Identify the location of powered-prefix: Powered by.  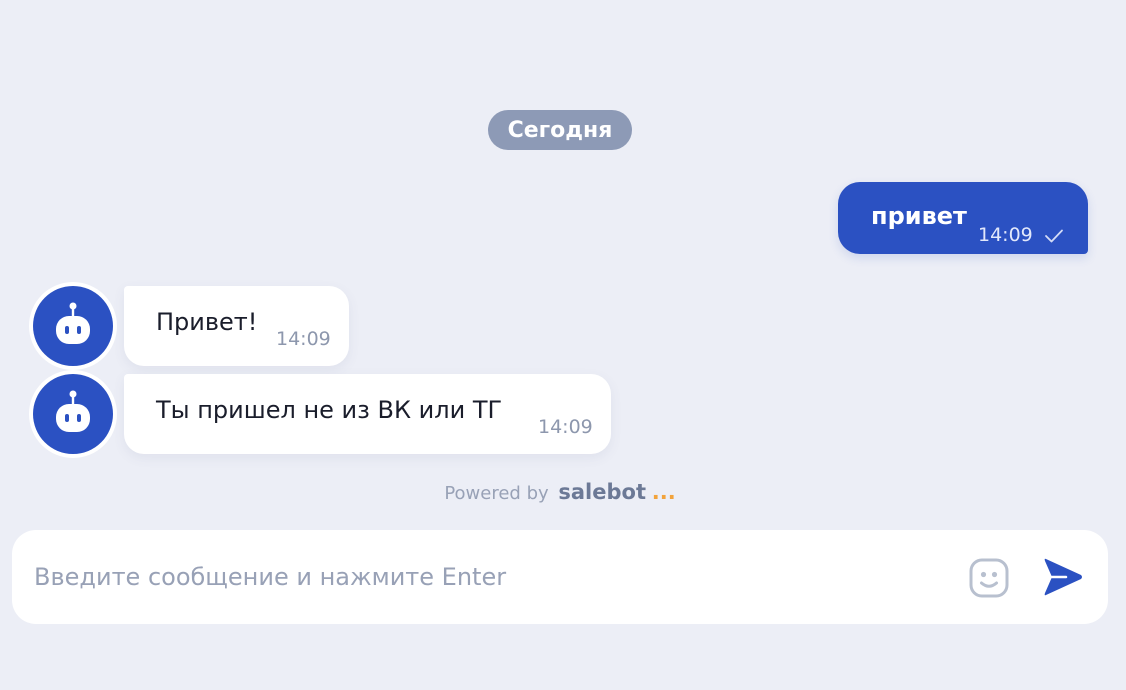
(496, 493).